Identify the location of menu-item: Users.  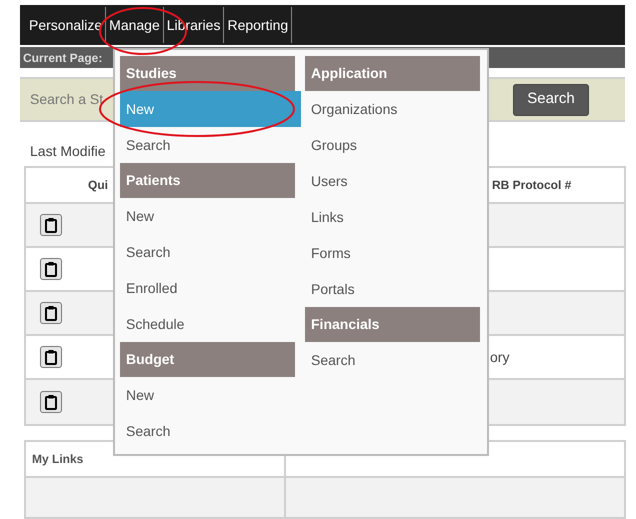
(392, 181).